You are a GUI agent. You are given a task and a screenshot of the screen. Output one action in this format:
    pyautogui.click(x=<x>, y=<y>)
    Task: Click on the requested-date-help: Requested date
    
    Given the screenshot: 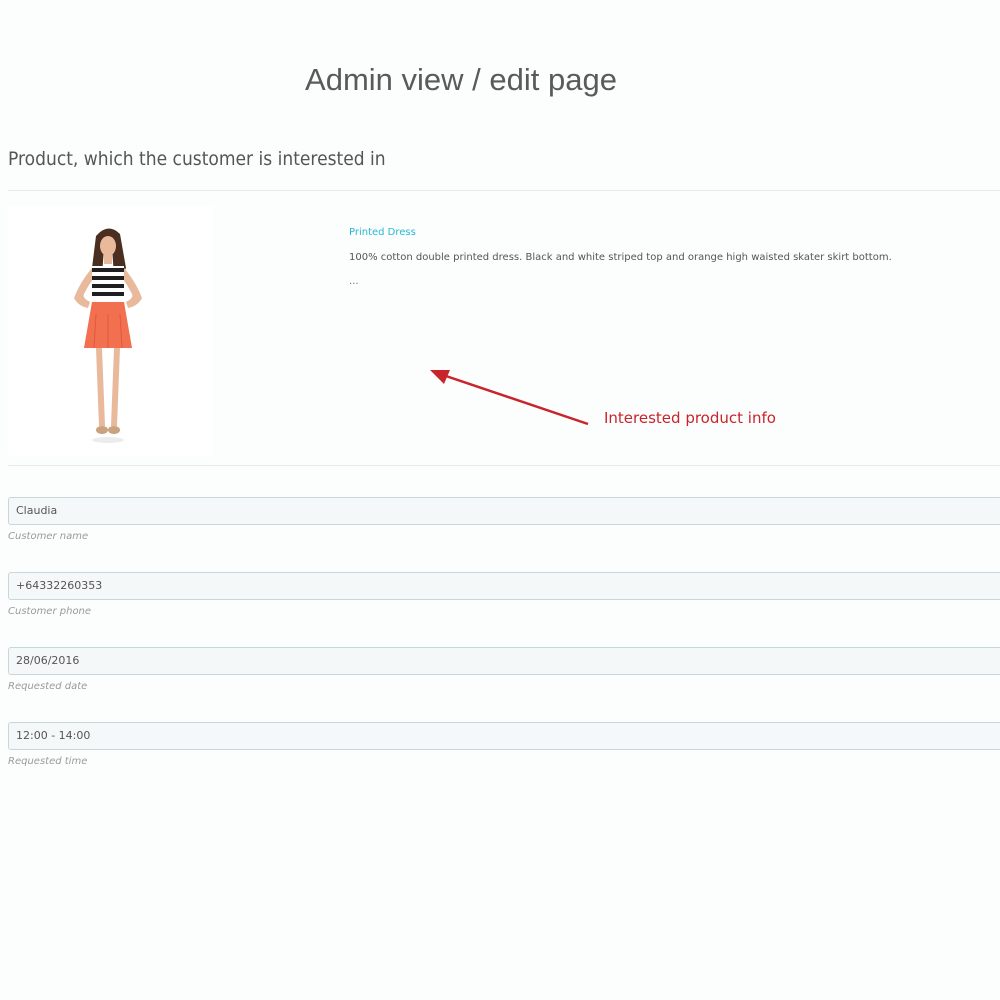 What is the action you would take?
    pyautogui.click(x=48, y=686)
    